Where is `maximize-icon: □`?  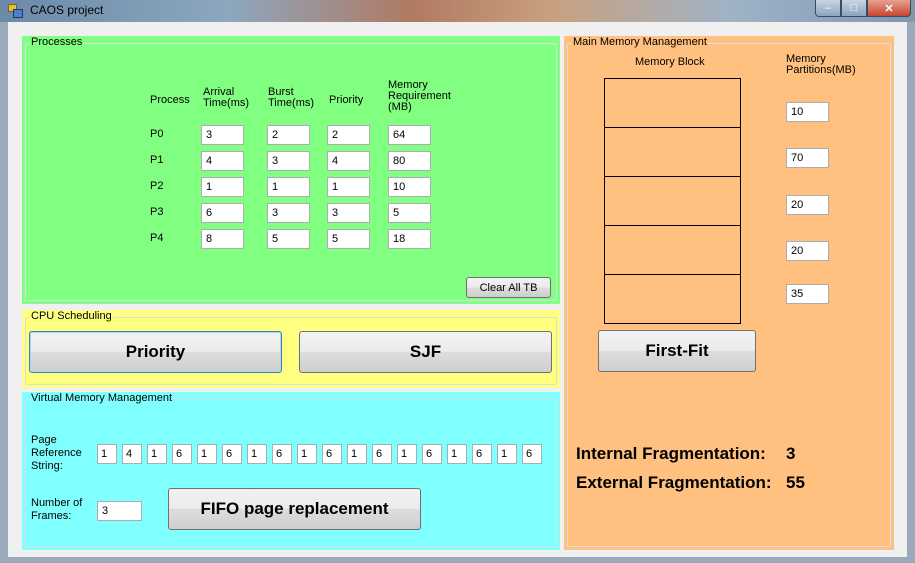
maximize-icon: □ is located at coordinates (854, 8).